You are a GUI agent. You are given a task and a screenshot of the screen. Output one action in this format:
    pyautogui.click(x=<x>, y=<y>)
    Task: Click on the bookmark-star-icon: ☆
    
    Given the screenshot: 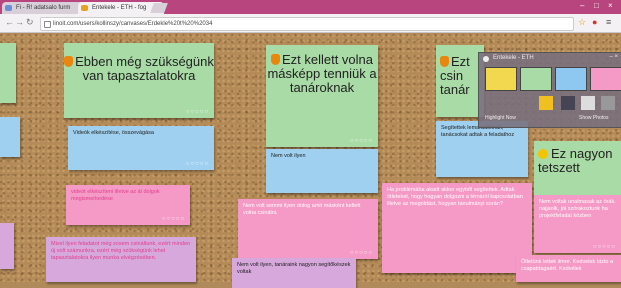 What is the action you would take?
    pyautogui.click(x=582, y=22)
    